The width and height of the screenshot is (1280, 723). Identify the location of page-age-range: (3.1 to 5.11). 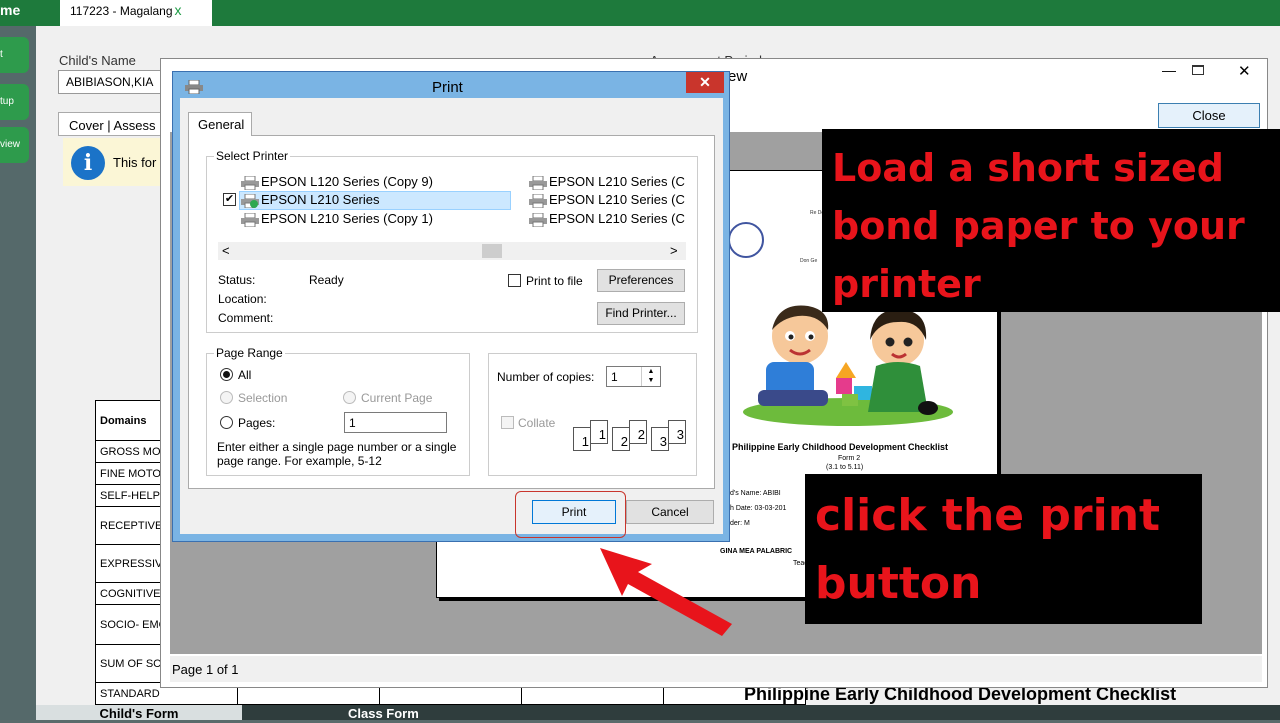
(845, 467).